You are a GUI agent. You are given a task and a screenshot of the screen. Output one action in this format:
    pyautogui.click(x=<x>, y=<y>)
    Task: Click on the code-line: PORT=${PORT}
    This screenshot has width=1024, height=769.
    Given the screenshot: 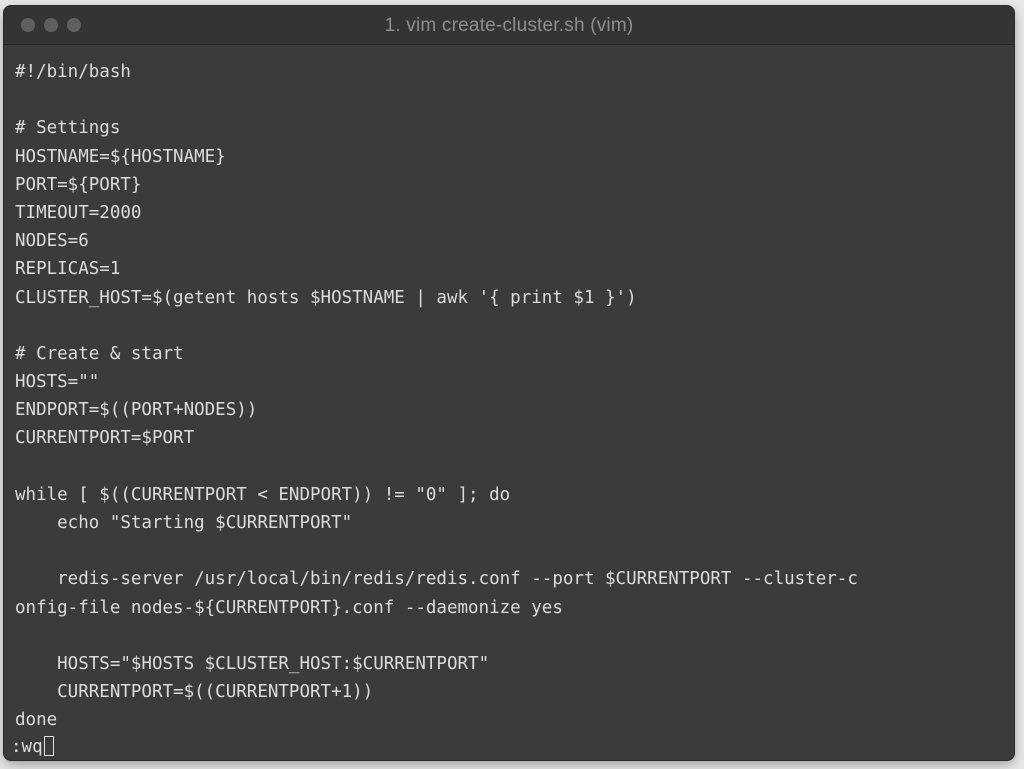 What is the action you would take?
    pyautogui.click(x=78, y=184)
    